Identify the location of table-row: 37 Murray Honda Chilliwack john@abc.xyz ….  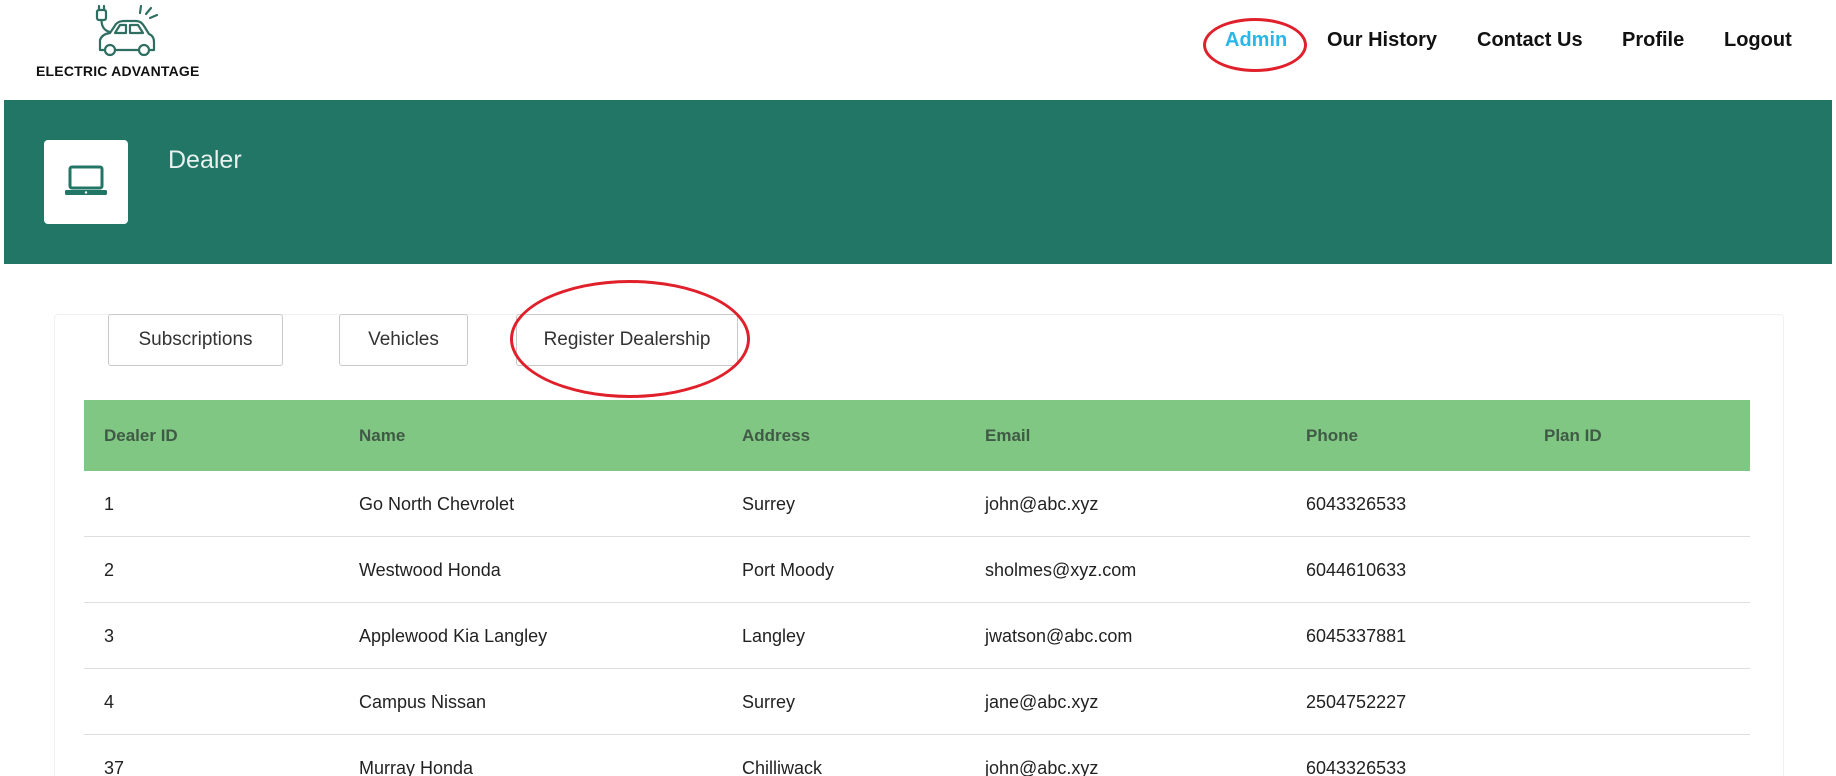
(917, 755).